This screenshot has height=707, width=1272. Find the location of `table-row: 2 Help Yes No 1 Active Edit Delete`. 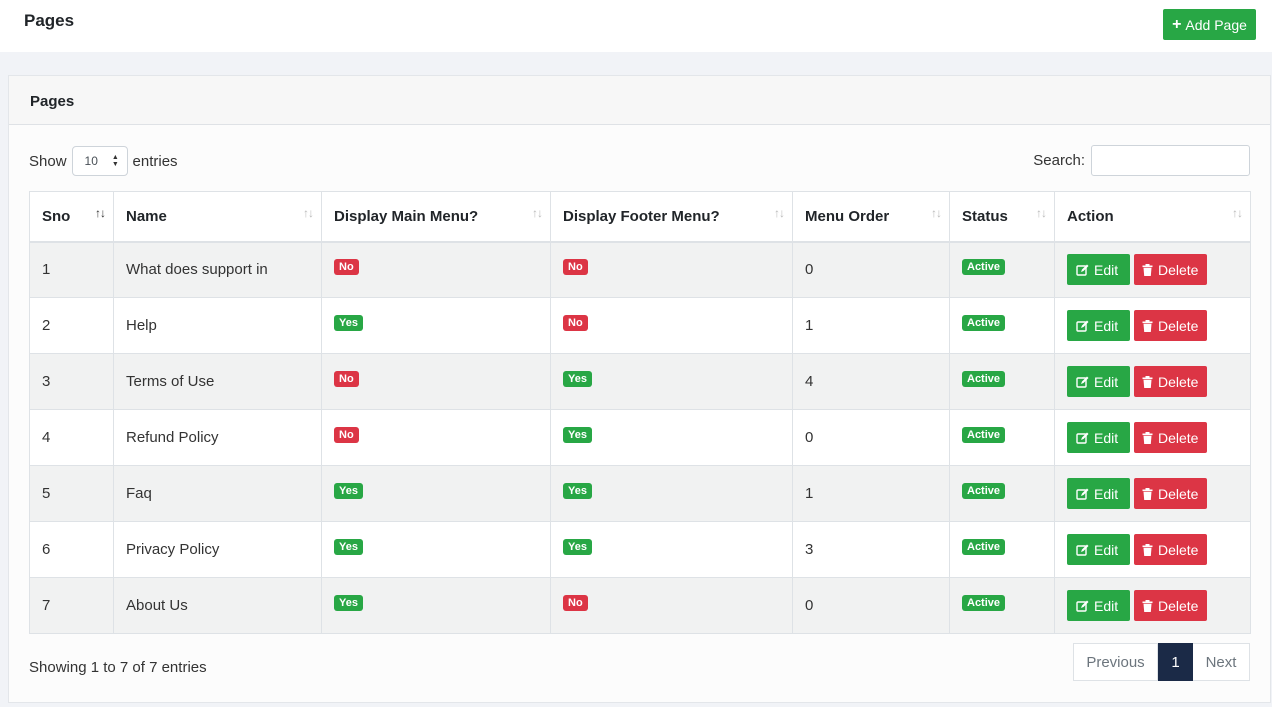

table-row: 2 Help Yes No 1 Active Edit Delete is located at coordinates (640, 325).